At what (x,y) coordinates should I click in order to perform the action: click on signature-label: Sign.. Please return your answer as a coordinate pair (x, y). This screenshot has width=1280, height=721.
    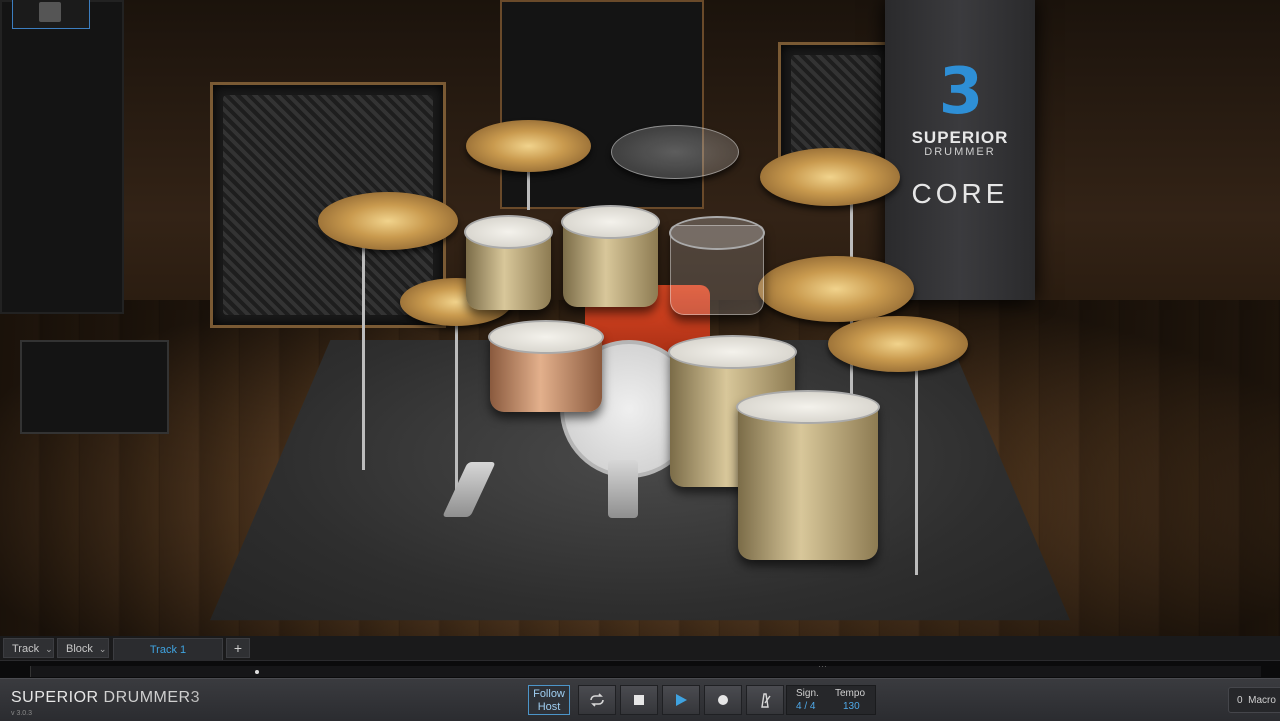
    Looking at the image, I should click on (807, 693).